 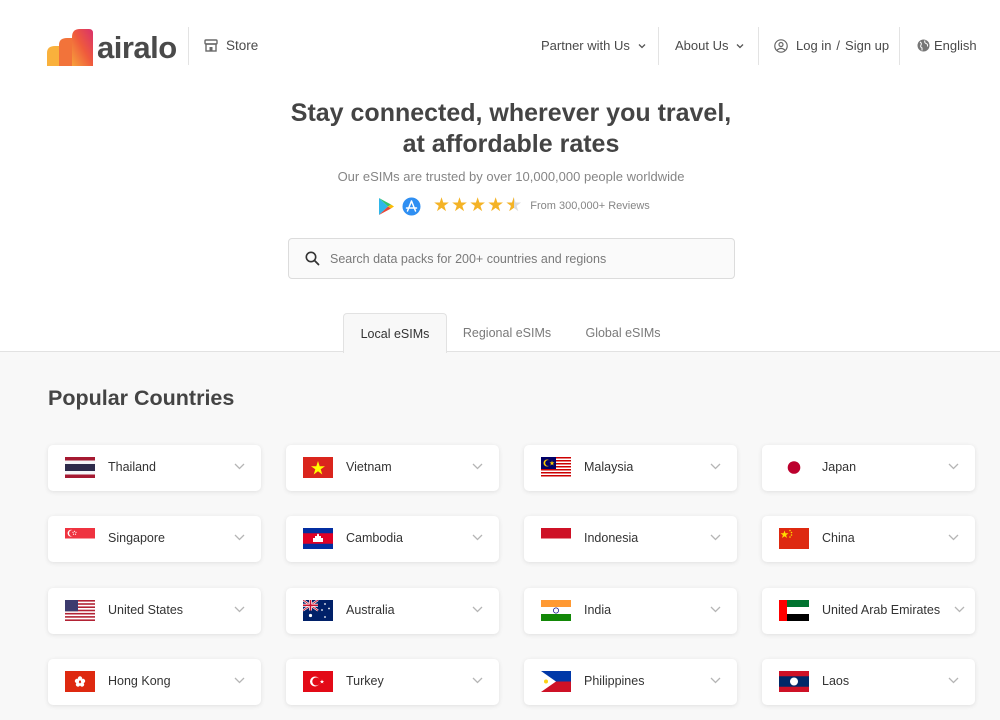 I want to click on china-flag-icon, so click(x=794, y=538).